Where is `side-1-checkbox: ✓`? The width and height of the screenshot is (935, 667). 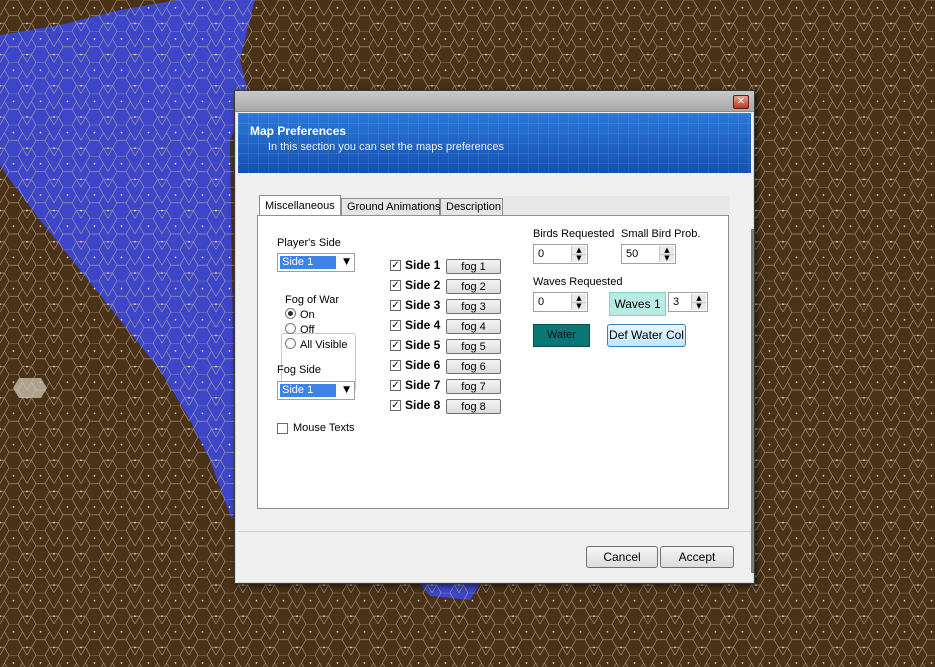
side-1-checkbox: ✓ is located at coordinates (395, 265).